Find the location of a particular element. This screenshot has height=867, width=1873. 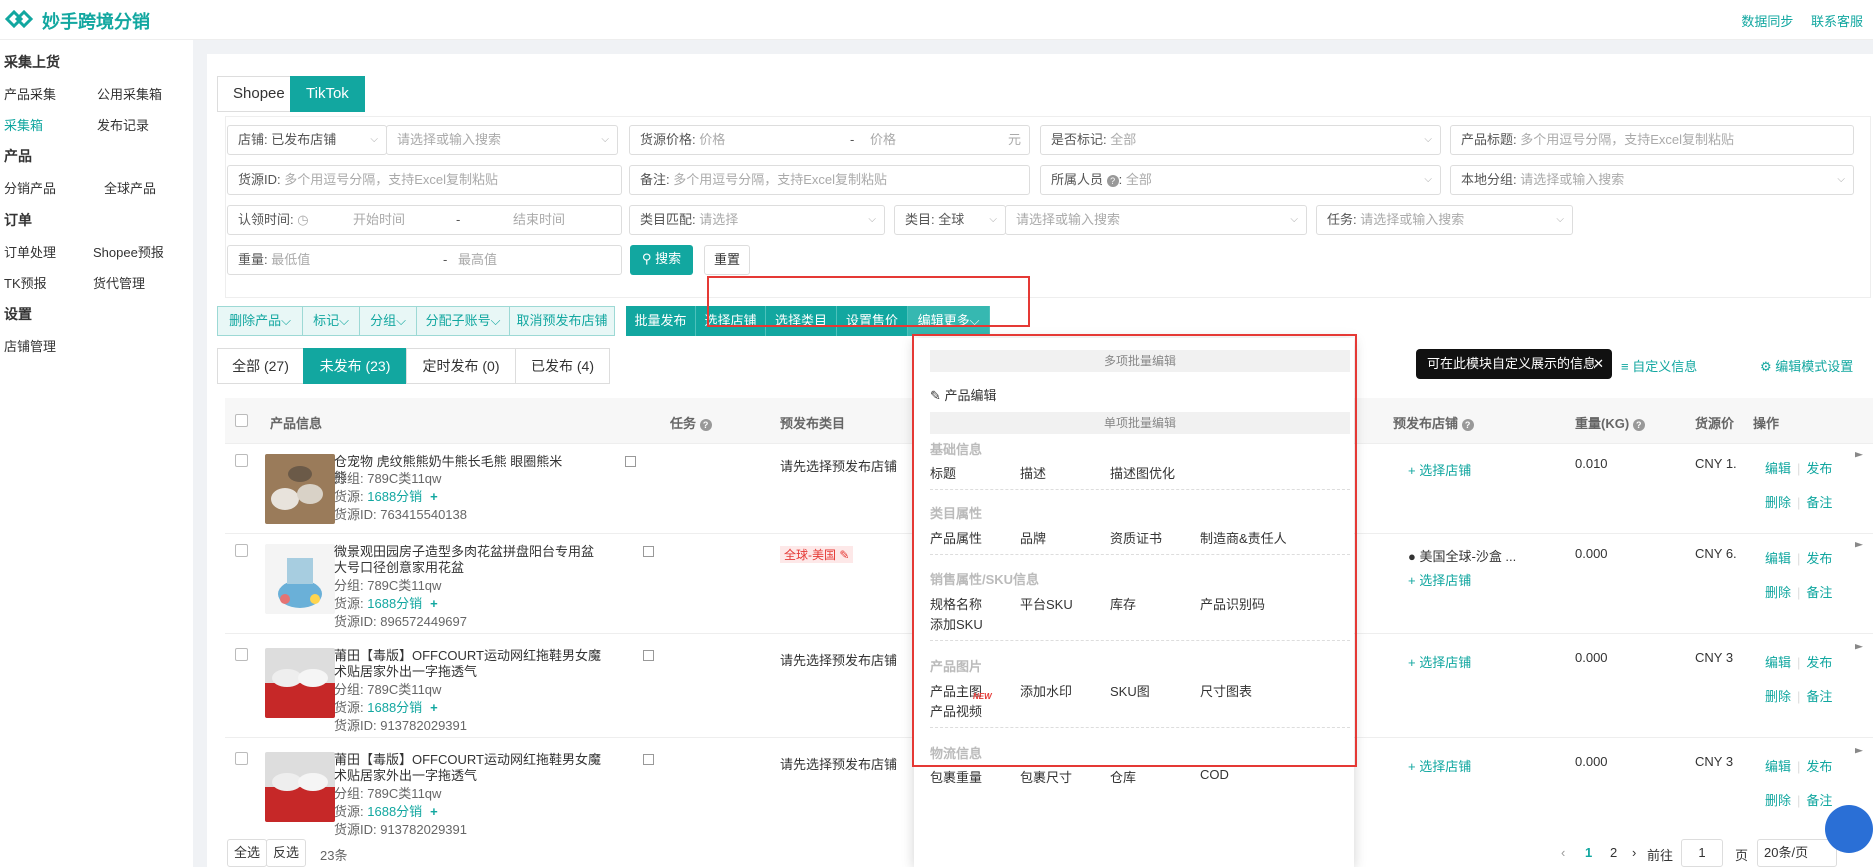

sidebar-item-collect-box: 采集箱 is located at coordinates (23, 124).